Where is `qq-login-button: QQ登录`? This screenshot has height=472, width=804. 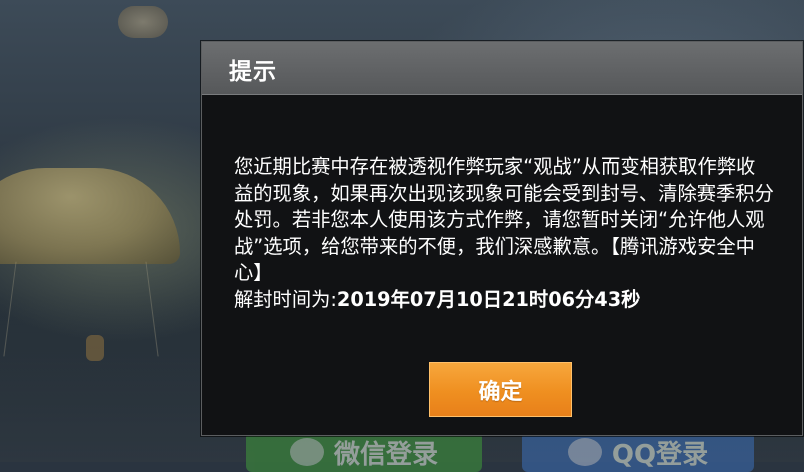
qq-login-button: QQ登录 is located at coordinates (638, 452).